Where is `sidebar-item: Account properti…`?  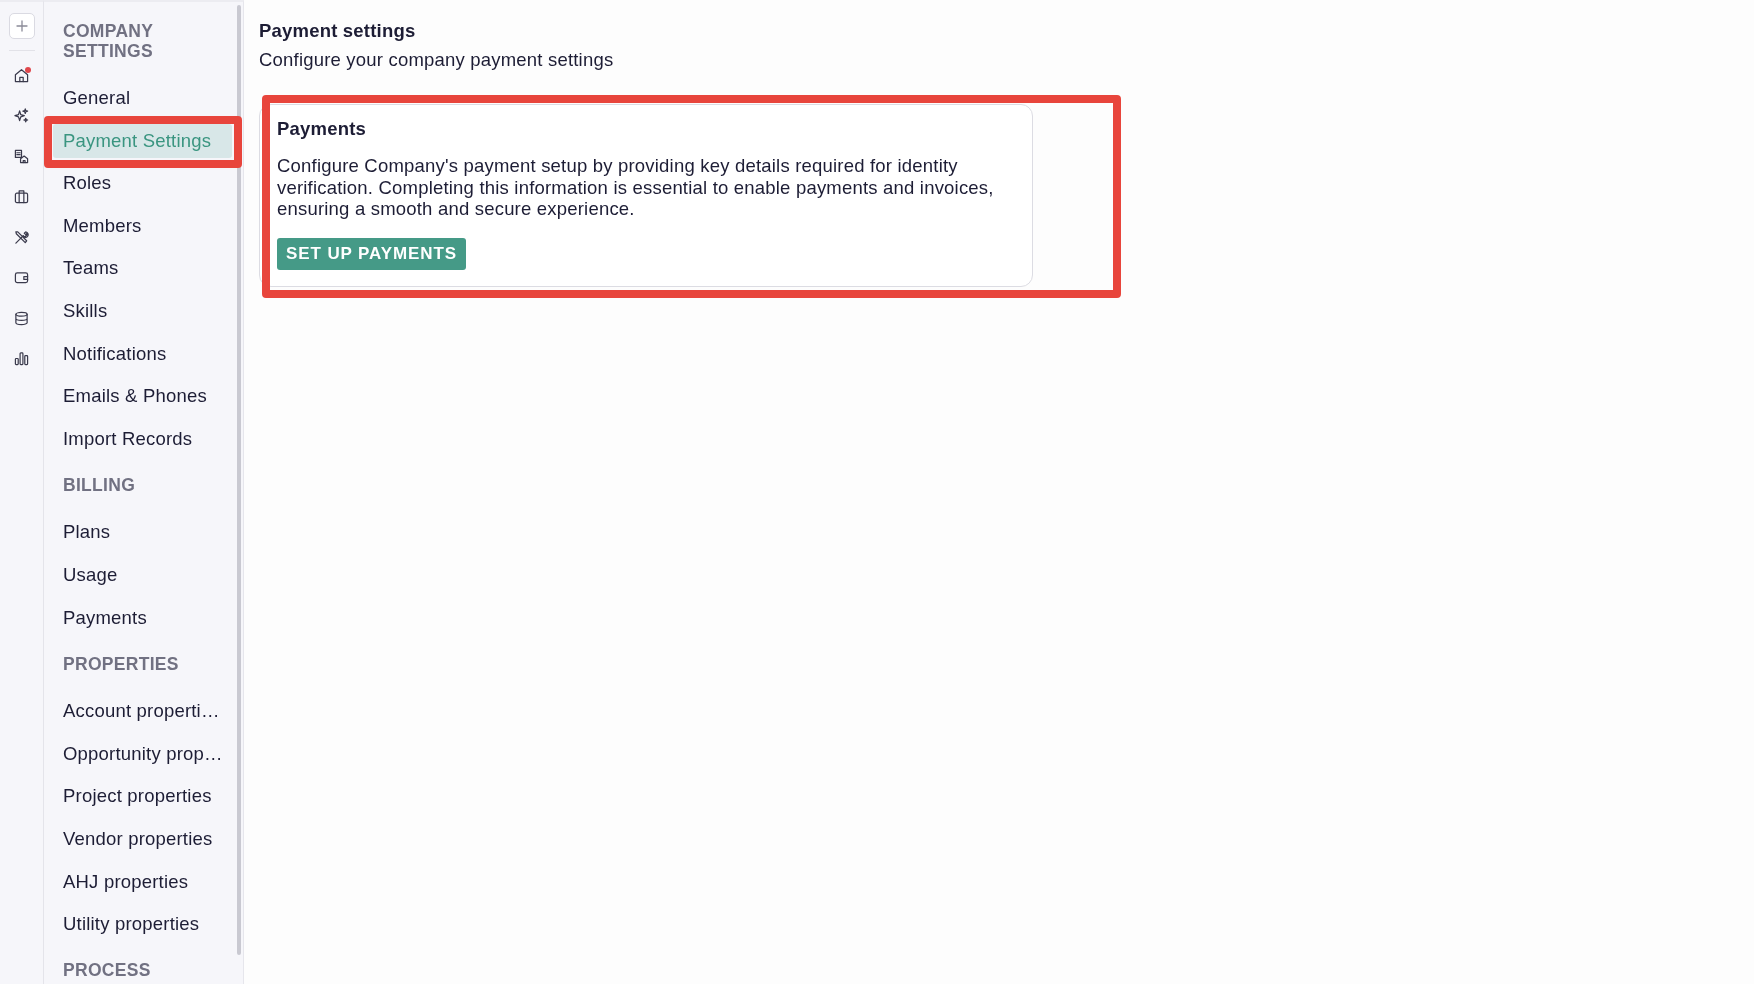
sidebar-item: Account properti… is located at coordinates (142, 711).